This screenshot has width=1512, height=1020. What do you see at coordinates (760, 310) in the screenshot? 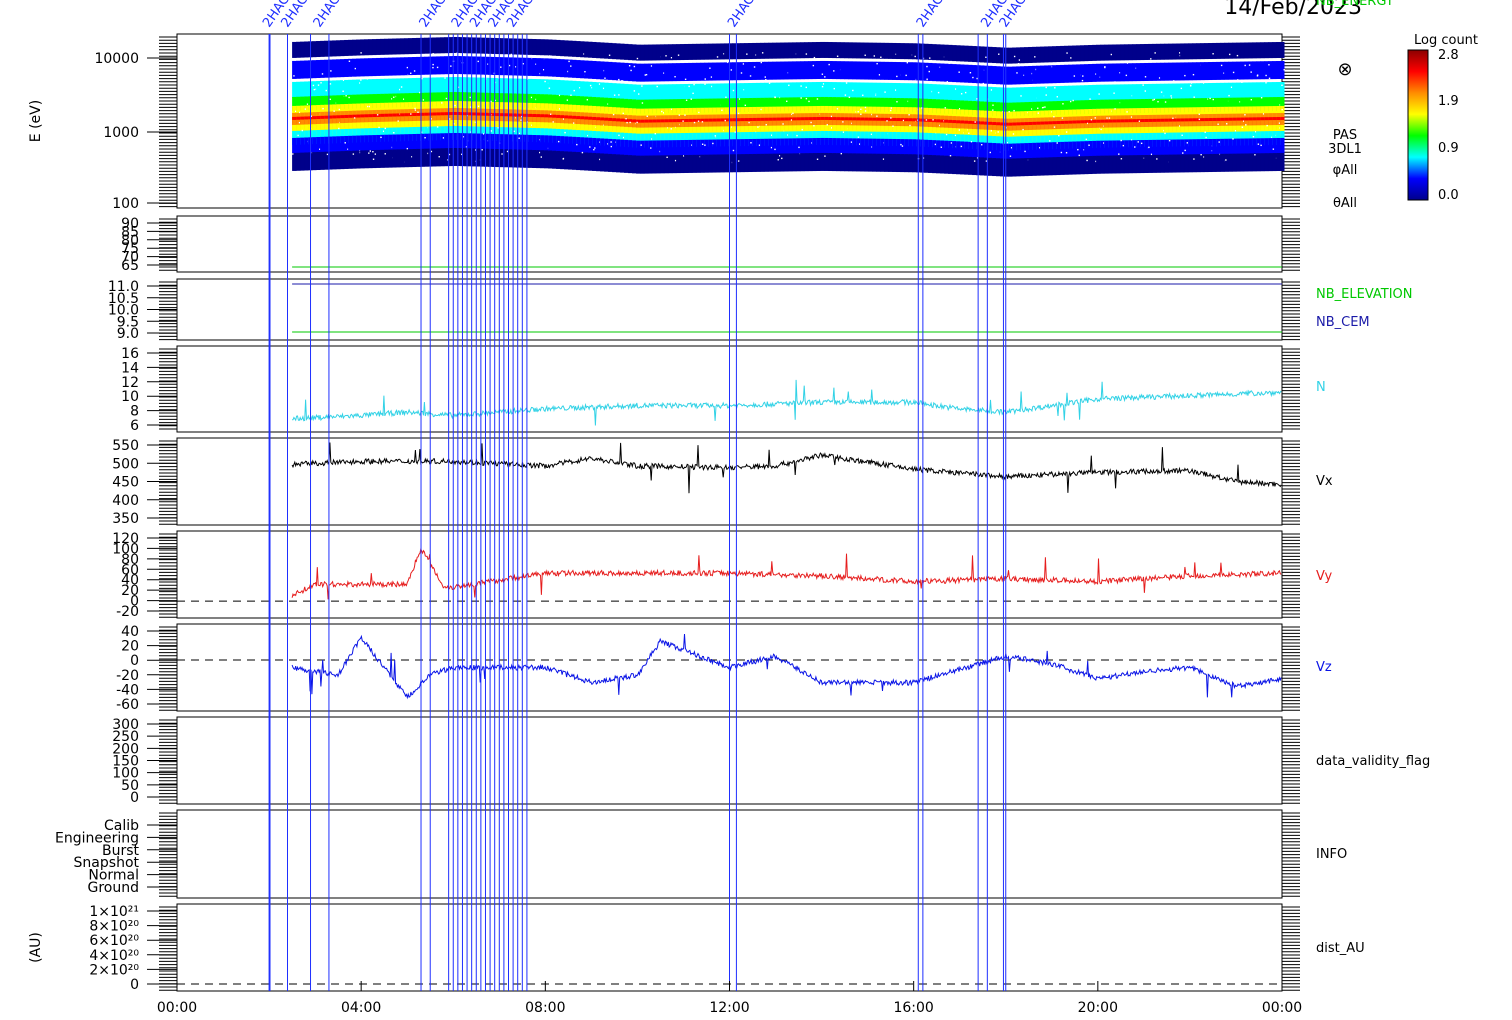
I see `panel-2: 11.010.510.09.59.0NB_ELEVATIONNB_CEM` at bounding box center [760, 310].